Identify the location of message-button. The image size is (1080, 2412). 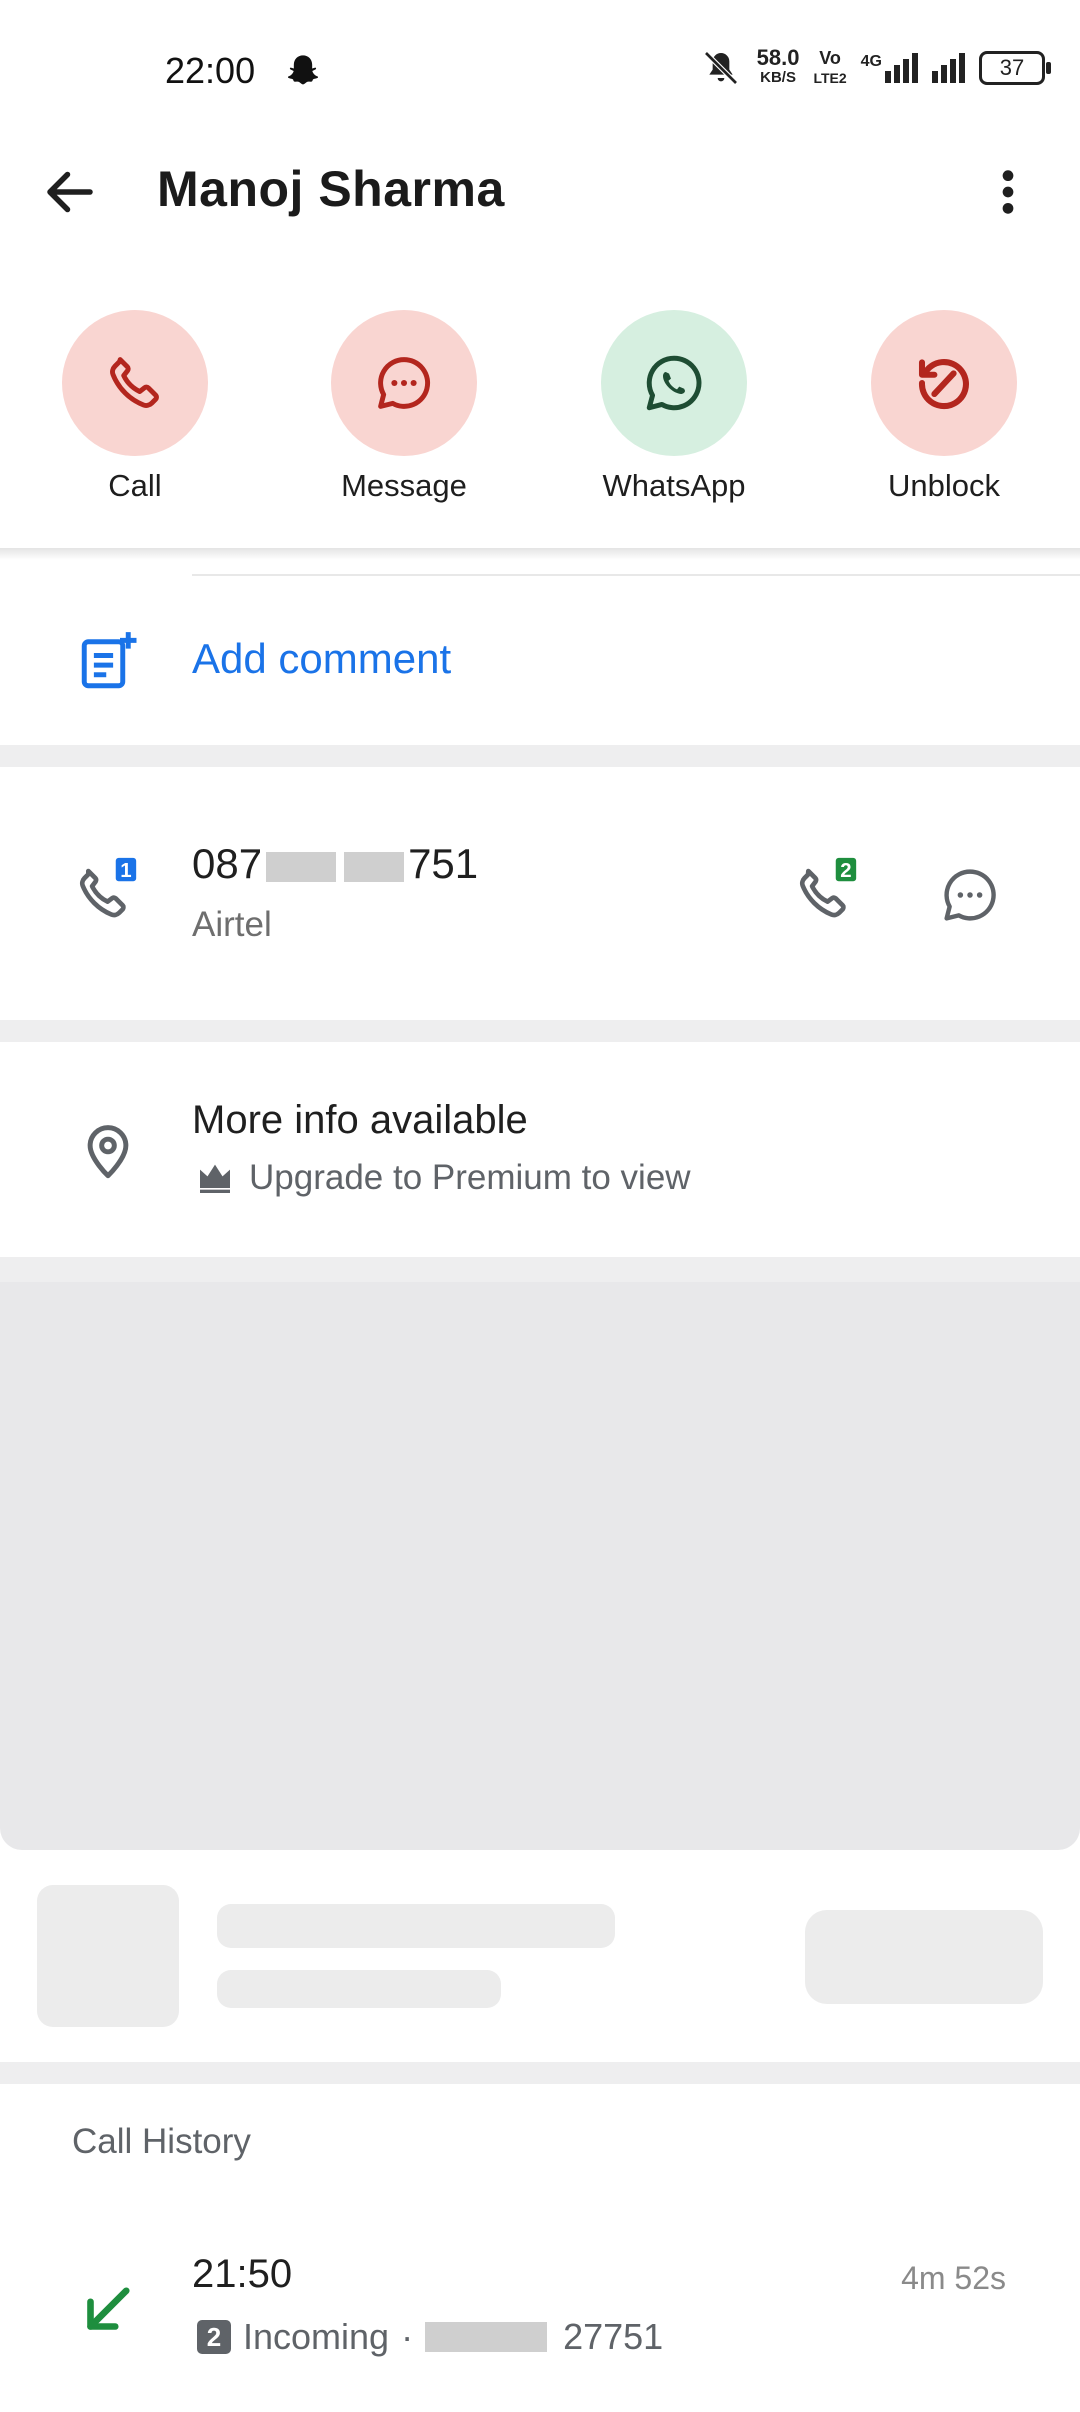
(404, 383).